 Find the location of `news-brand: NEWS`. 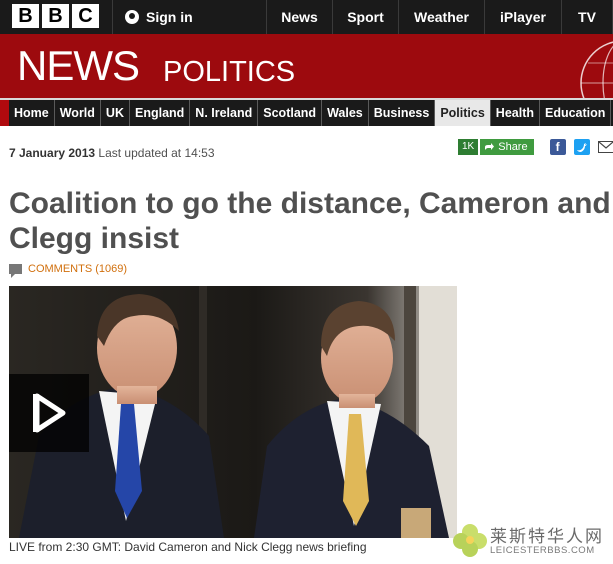

news-brand: NEWS is located at coordinates (78, 66).